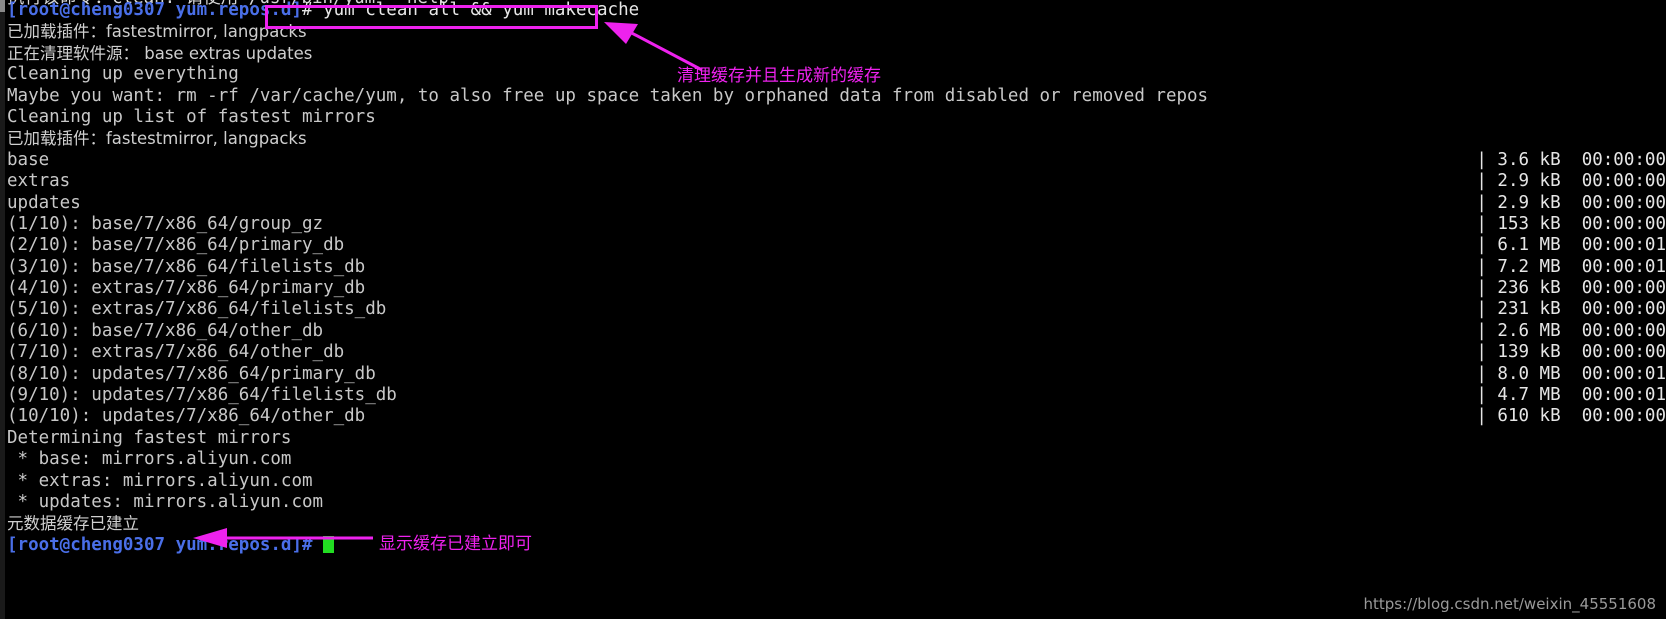 Image resolution: width=1666 pixels, height=619 pixels. What do you see at coordinates (1571, 288) in the screenshot?
I see `repo-size-time: | 236 kB 00:00:00` at bounding box center [1571, 288].